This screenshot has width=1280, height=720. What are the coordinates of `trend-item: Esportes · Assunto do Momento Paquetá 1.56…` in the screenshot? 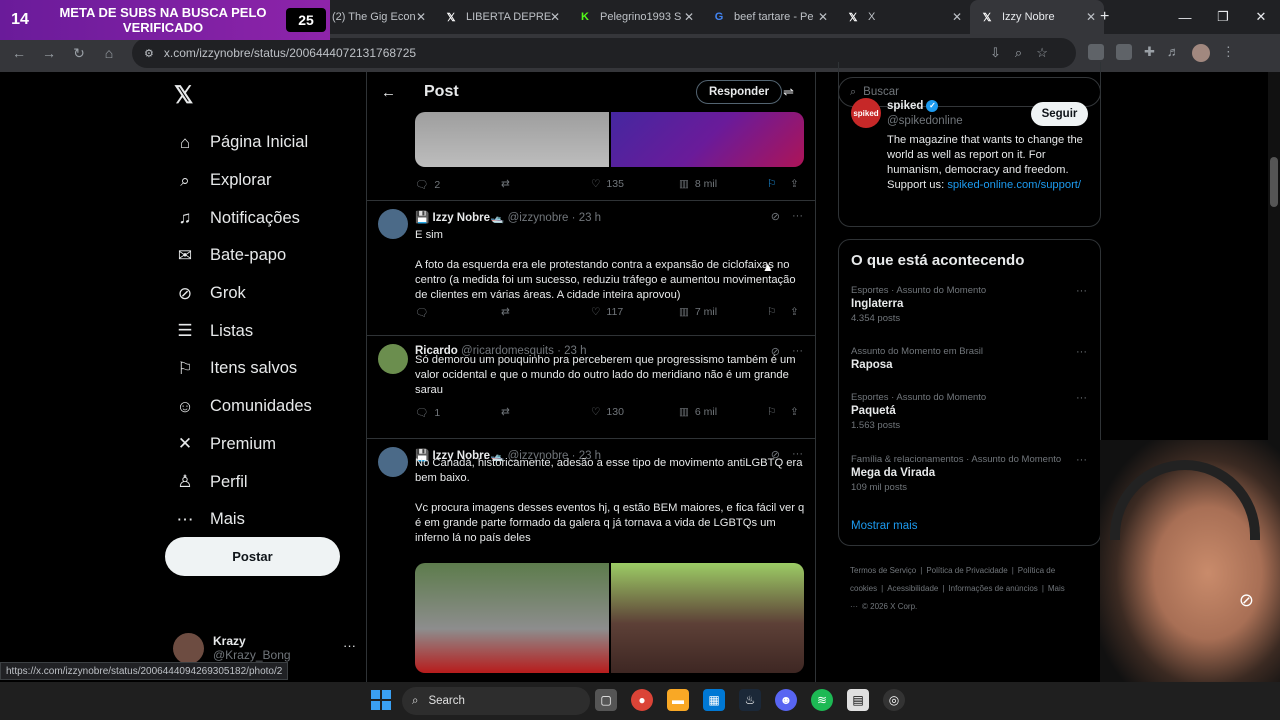 It's located at (971, 411).